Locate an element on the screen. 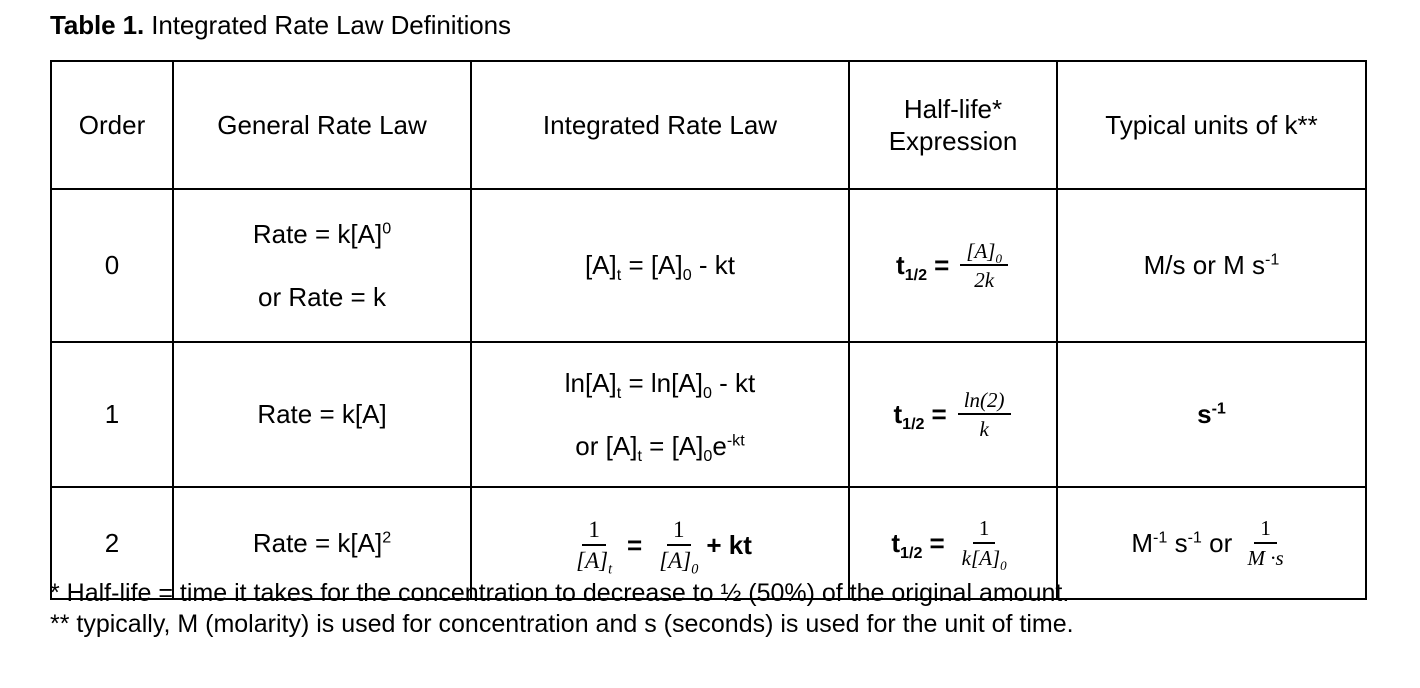  numerator-text: [A] is located at coordinates (981, 250).